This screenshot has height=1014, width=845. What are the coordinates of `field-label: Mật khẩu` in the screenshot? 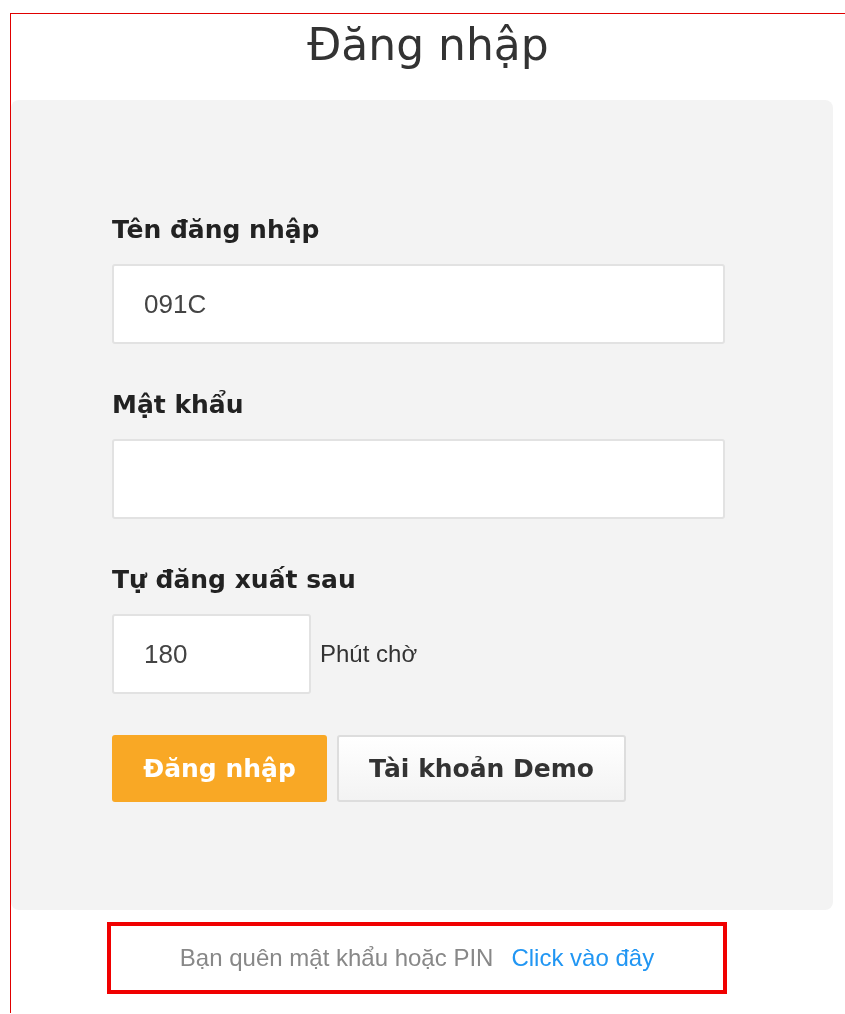 It's located at (178, 405).